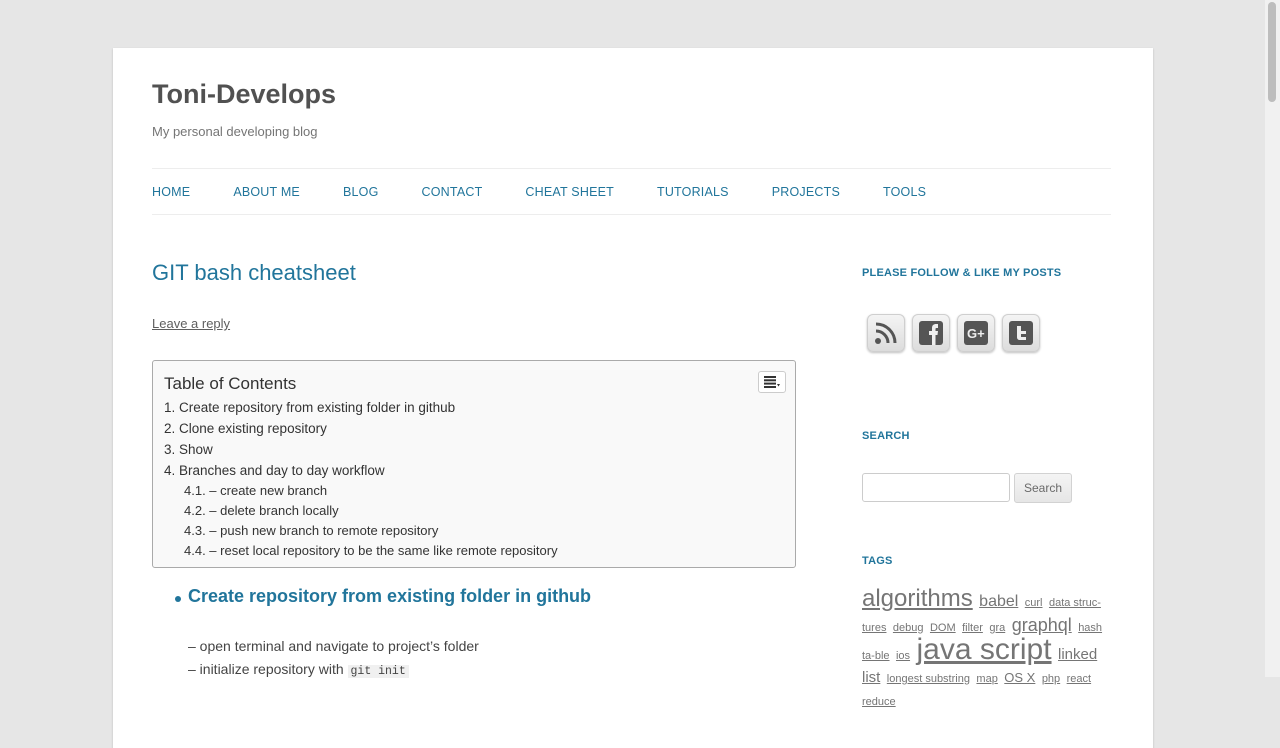 The image size is (1280, 748). What do you see at coordinates (936, 487) in the screenshot?
I see `search-input` at bounding box center [936, 487].